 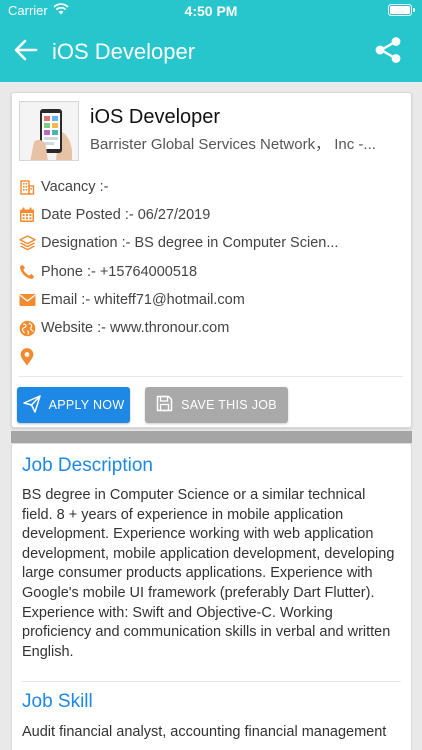 I want to click on status-bar: Carrier 4:50 PM, so click(x=211, y=11).